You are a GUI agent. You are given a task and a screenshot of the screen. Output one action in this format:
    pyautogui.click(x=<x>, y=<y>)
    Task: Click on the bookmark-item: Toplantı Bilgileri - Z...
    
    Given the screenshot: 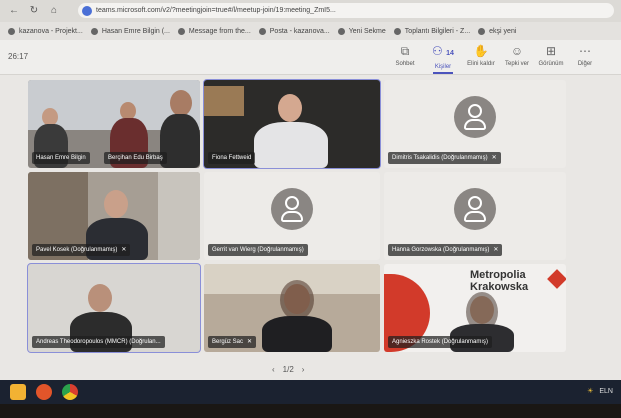 What is the action you would take?
    pyautogui.click(x=431, y=31)
    